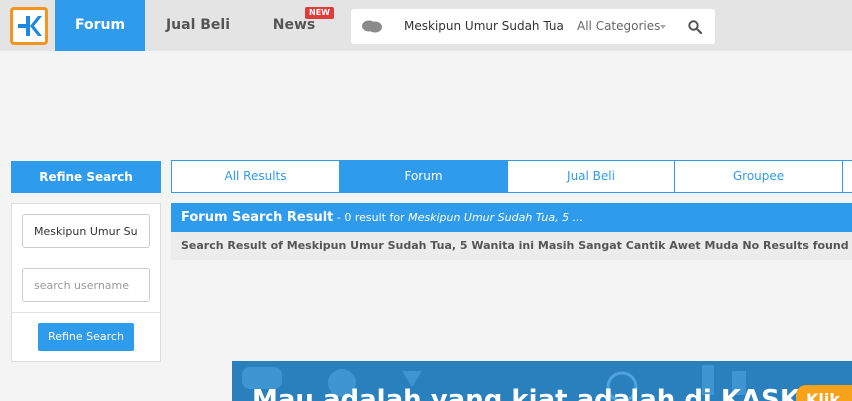  I want to click on nav-forum: Forum, so click(100, 25).